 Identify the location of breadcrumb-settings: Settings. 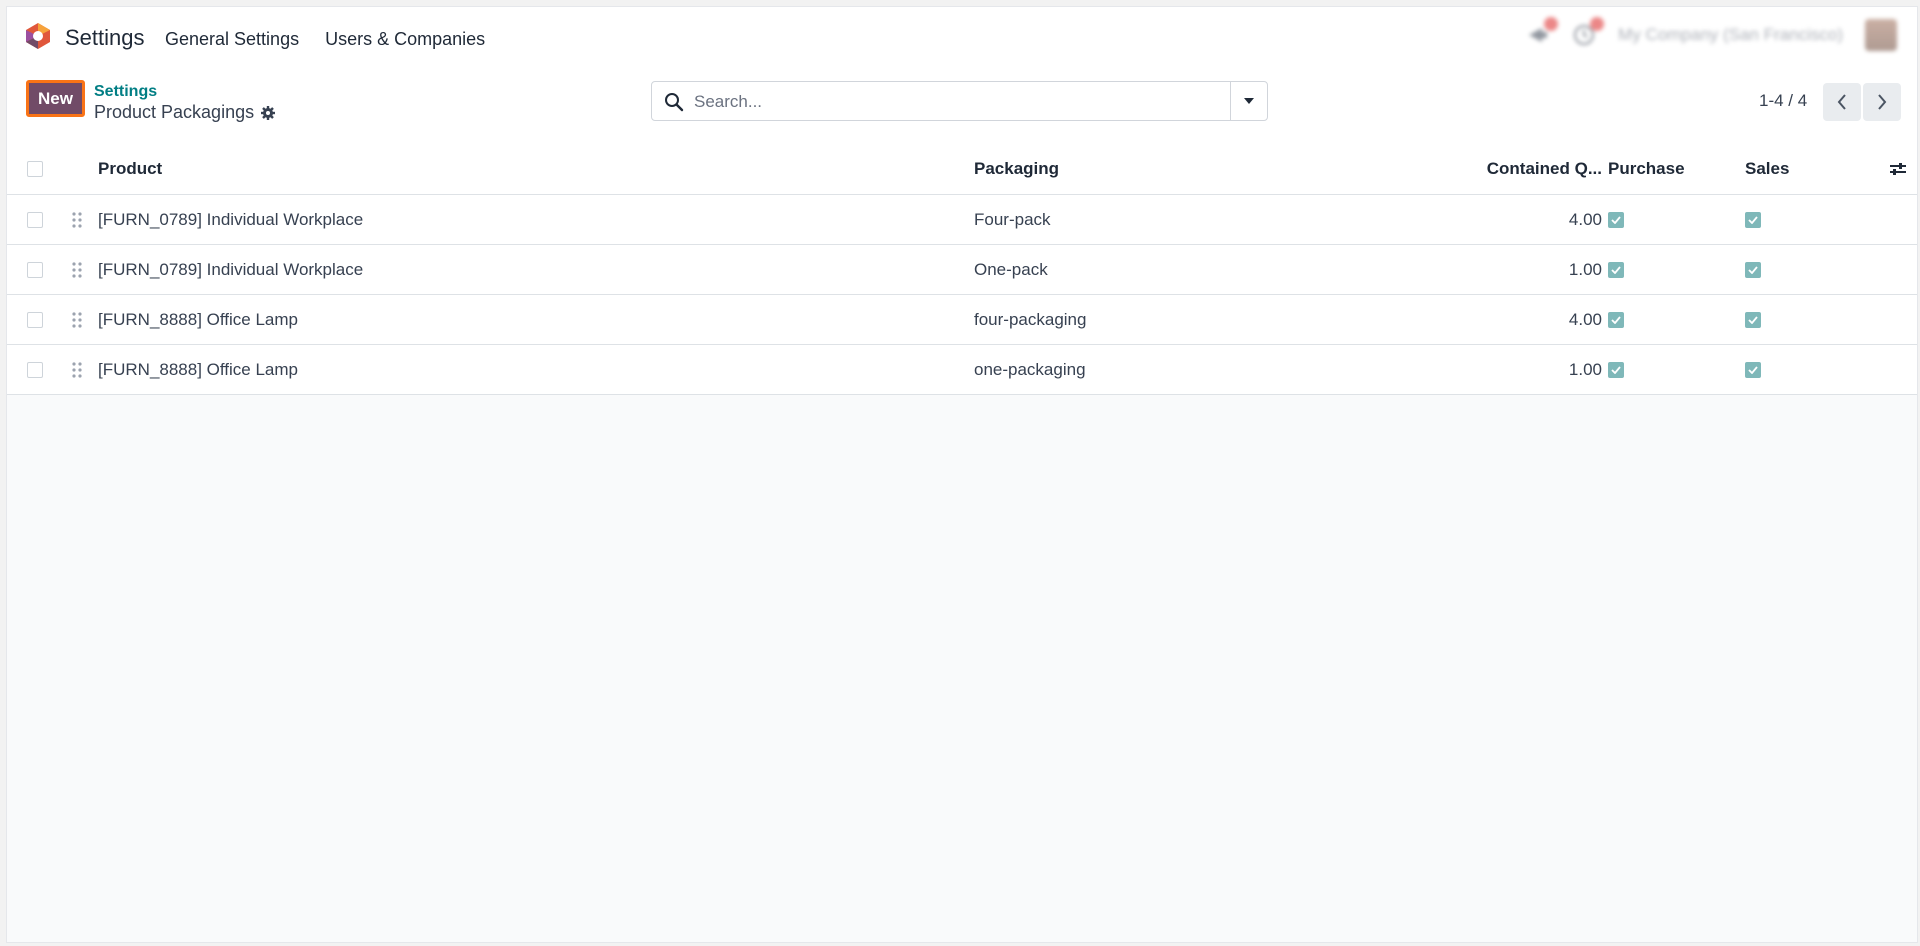
(125, 92).